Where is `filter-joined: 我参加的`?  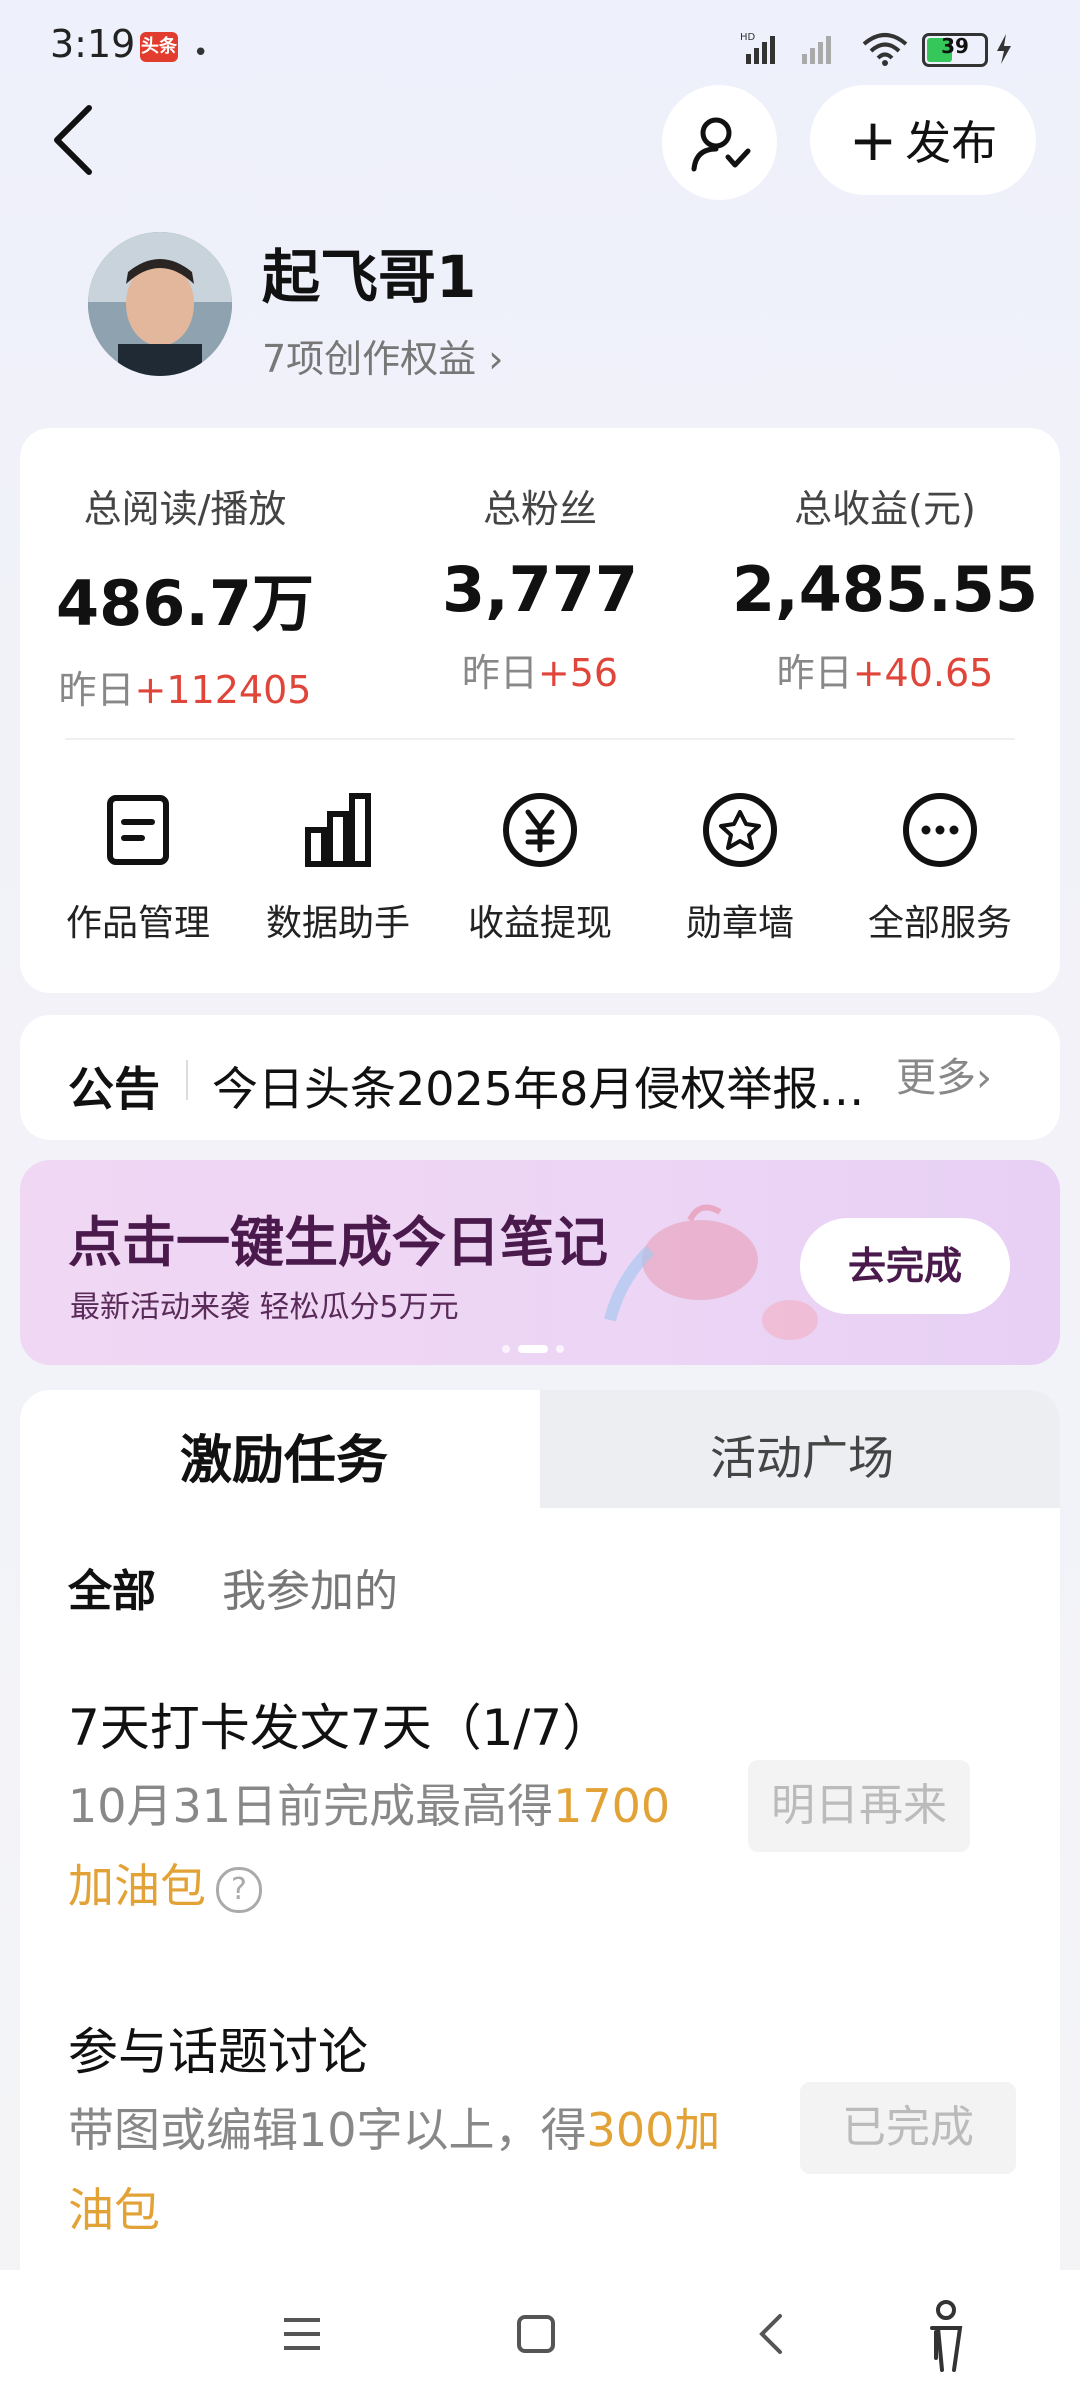
filter-joined: 我参加的 is located at coordinates (310, 1587).